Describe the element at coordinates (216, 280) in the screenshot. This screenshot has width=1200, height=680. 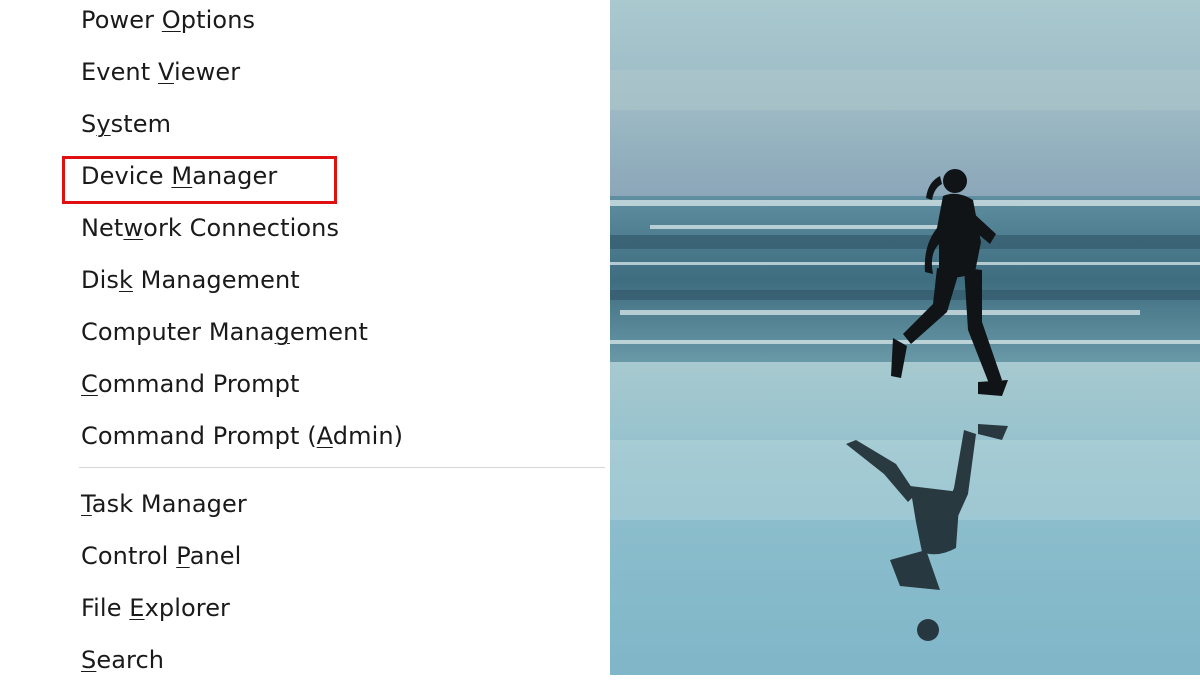
I see `menu-item-label: Management` at that location.